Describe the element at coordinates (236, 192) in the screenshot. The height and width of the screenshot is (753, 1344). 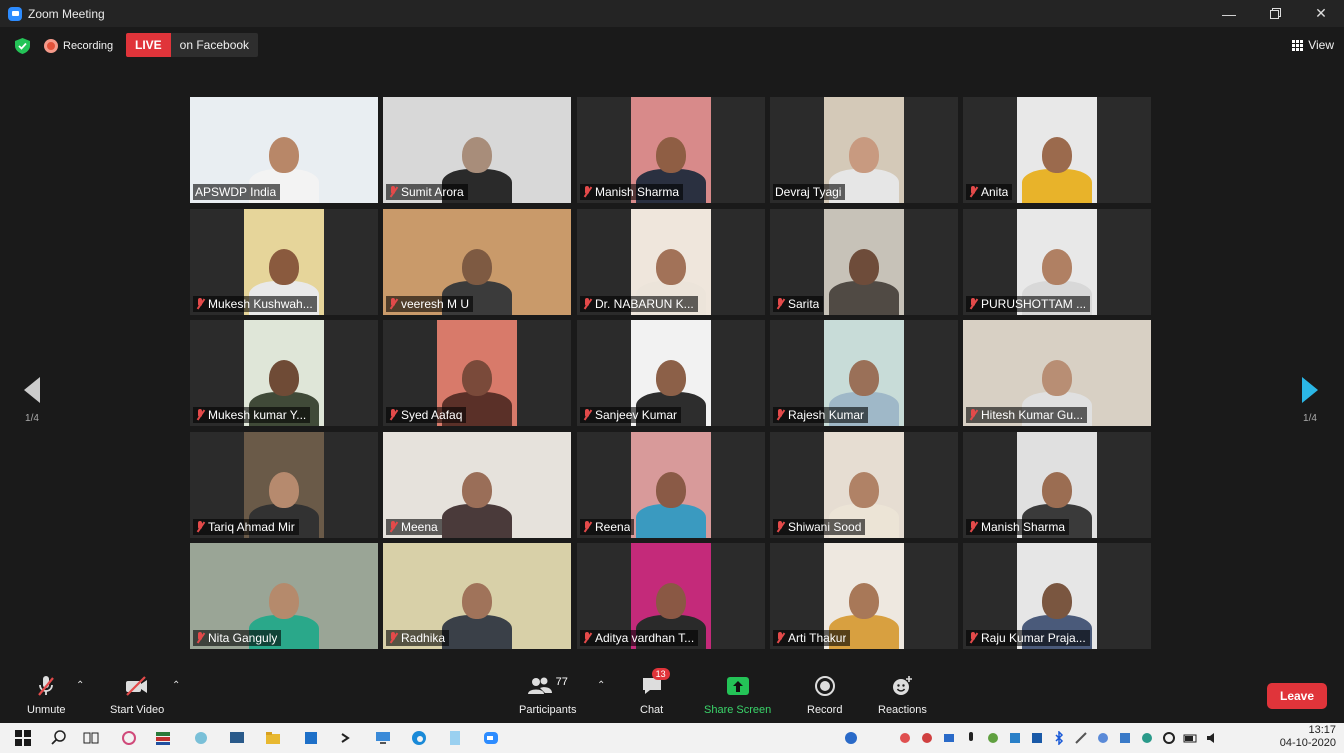
I see `participant-name: APSWDP India` at that location.